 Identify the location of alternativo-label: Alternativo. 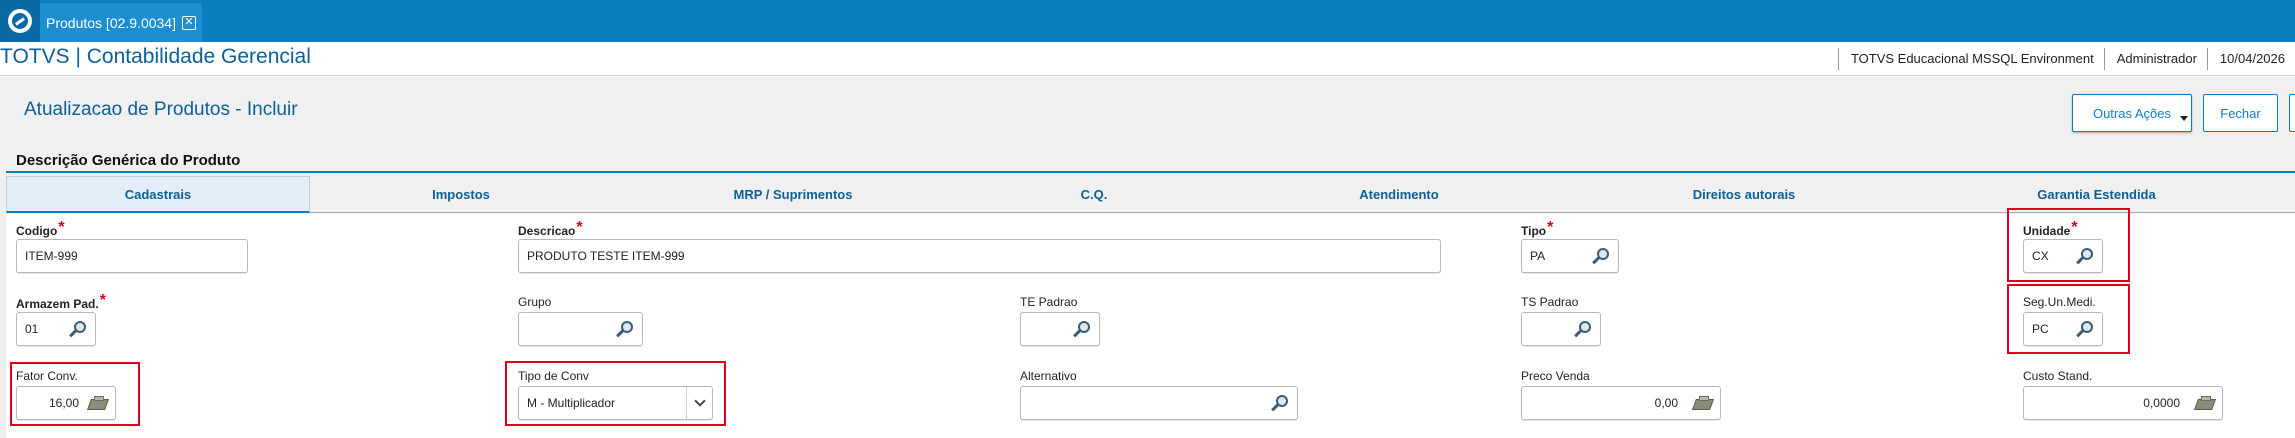
(1048, 376).